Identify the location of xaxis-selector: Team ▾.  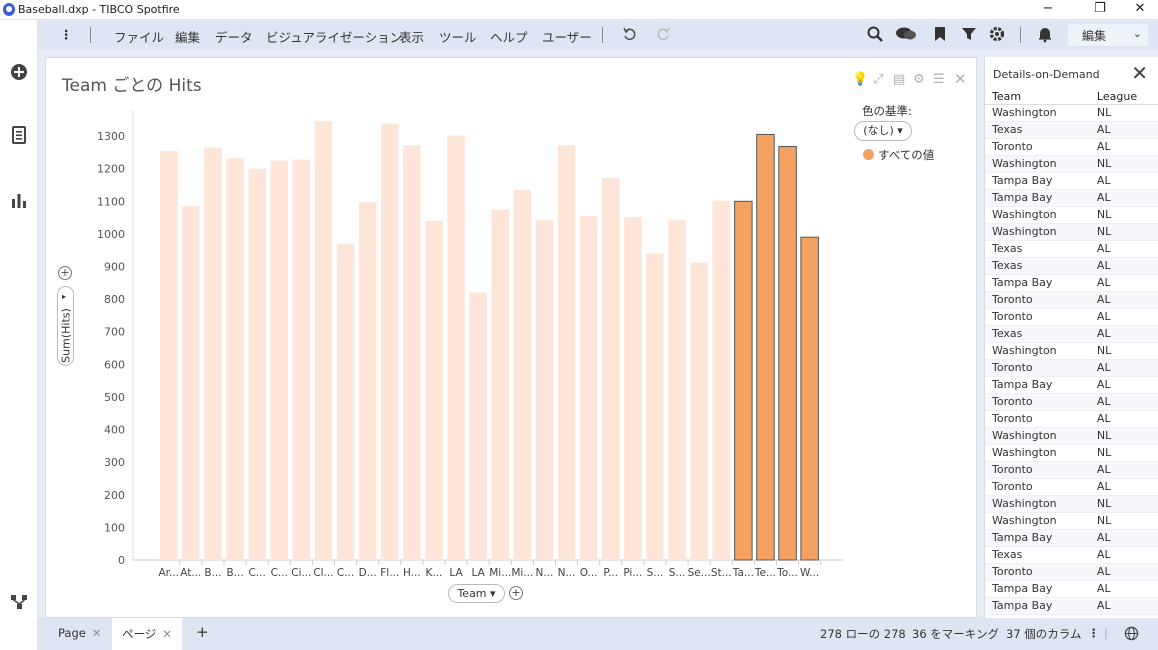
(476, 593).